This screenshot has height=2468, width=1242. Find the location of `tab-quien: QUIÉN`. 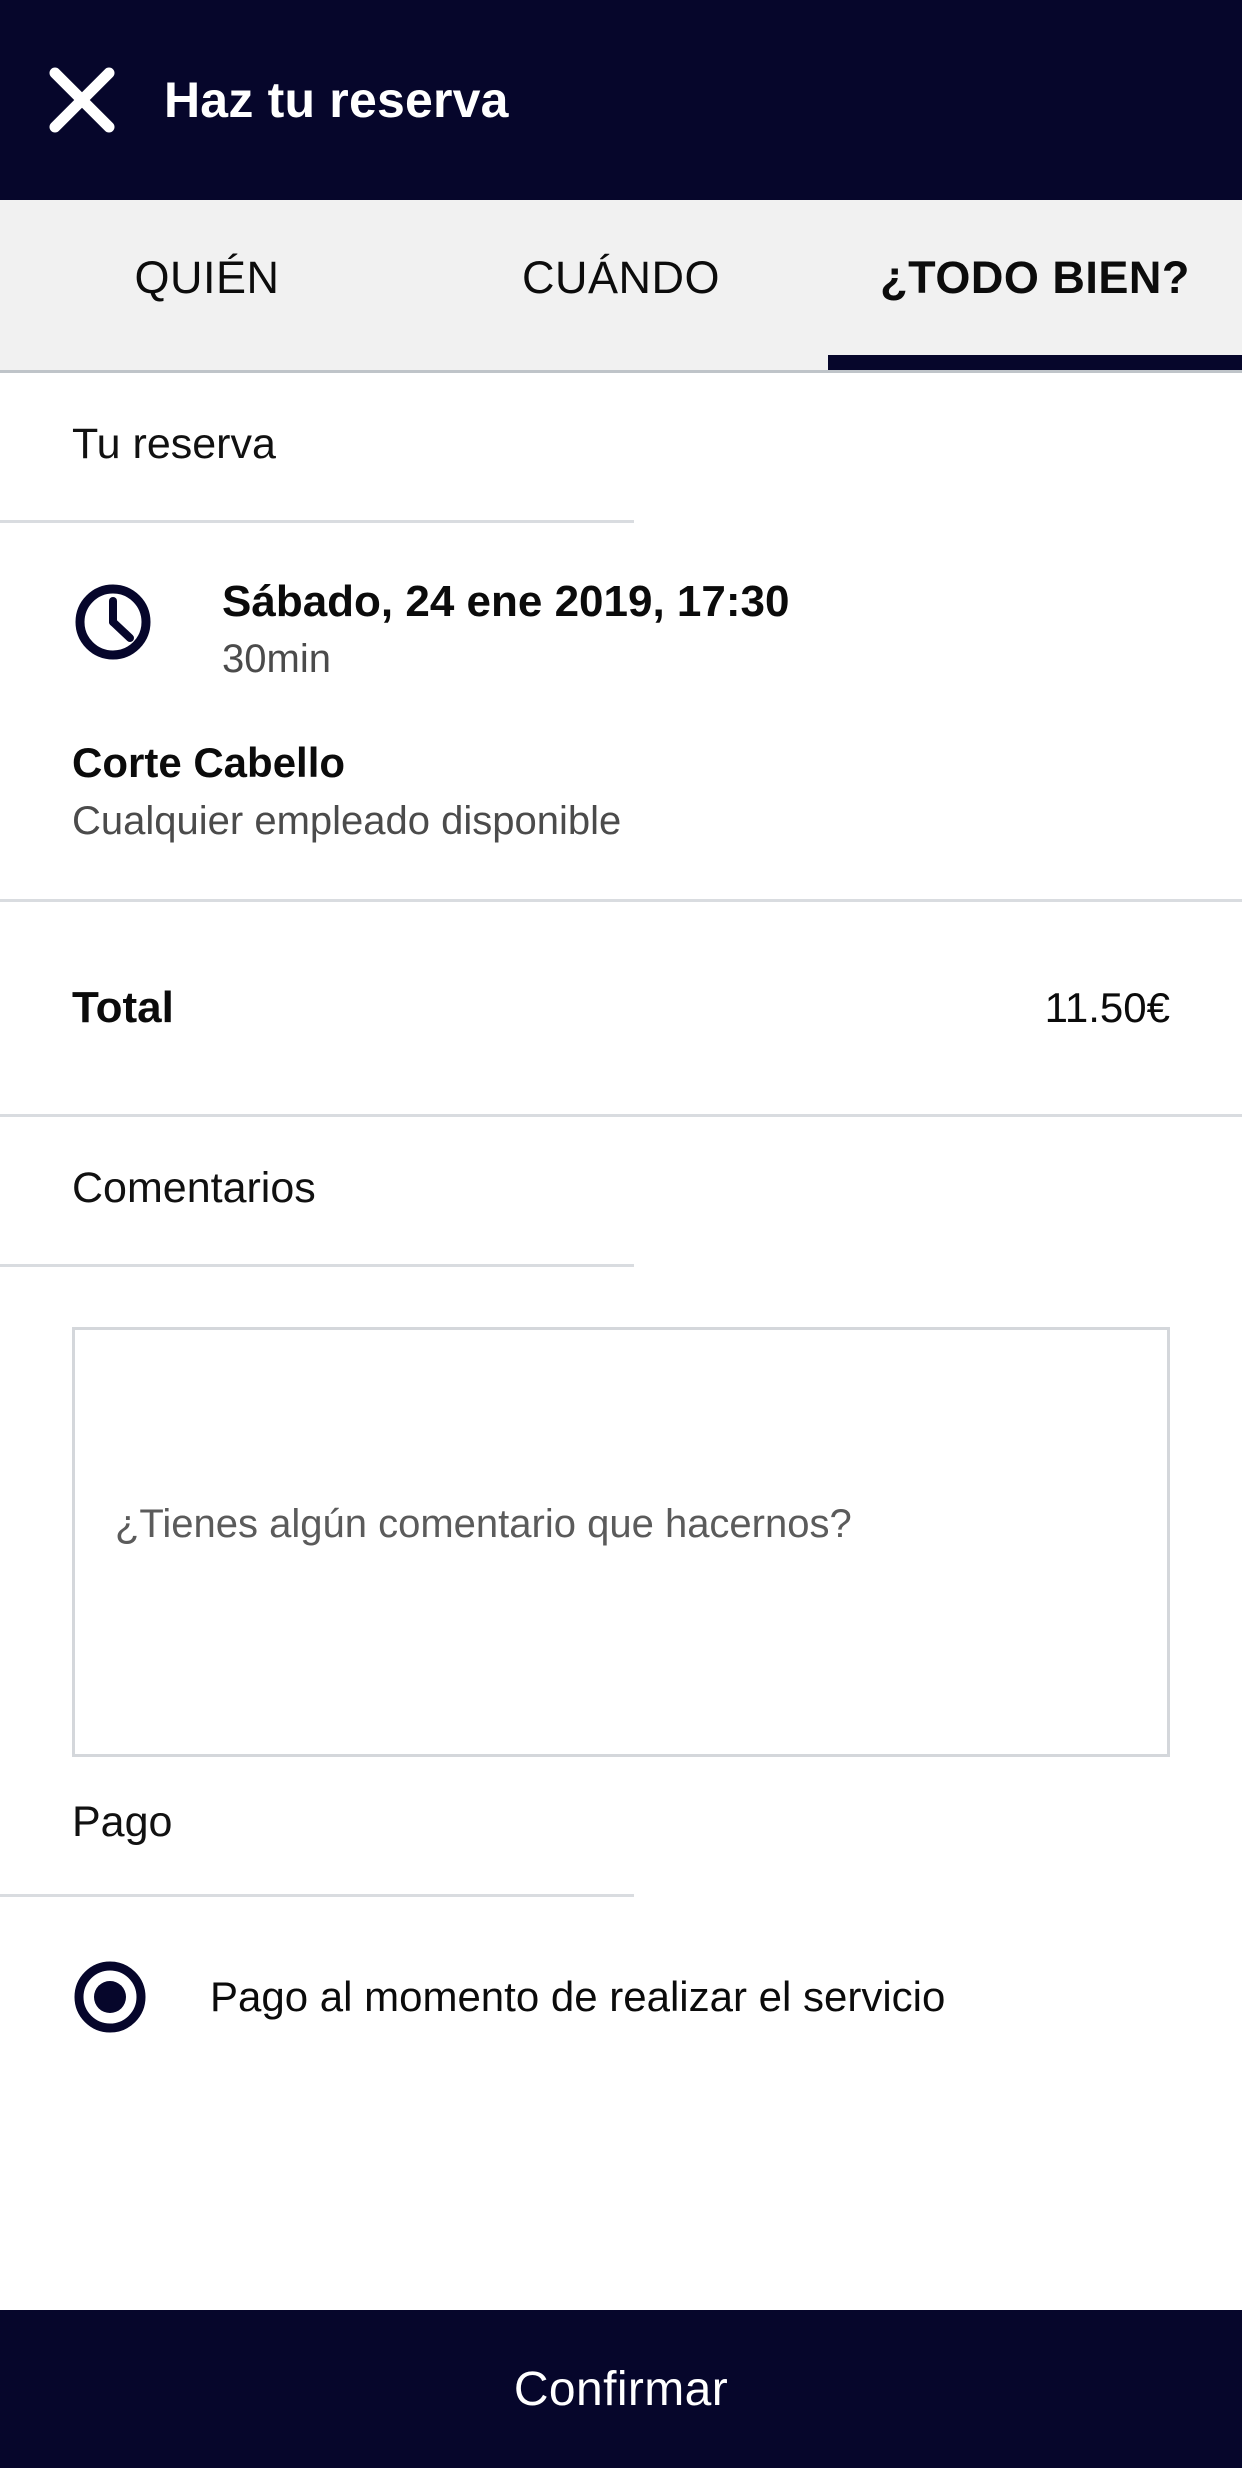

tab-quien: QUIÉN is located at coordinates (207, 285).